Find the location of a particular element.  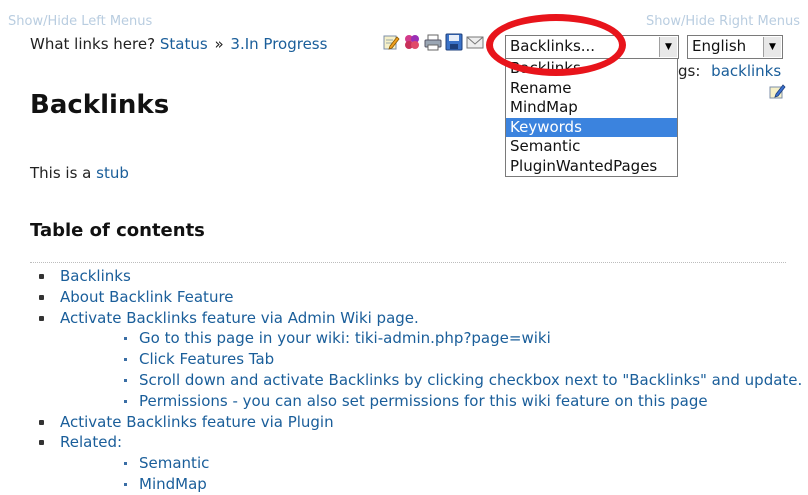

structure-icon is located at coordinates (412, 42).